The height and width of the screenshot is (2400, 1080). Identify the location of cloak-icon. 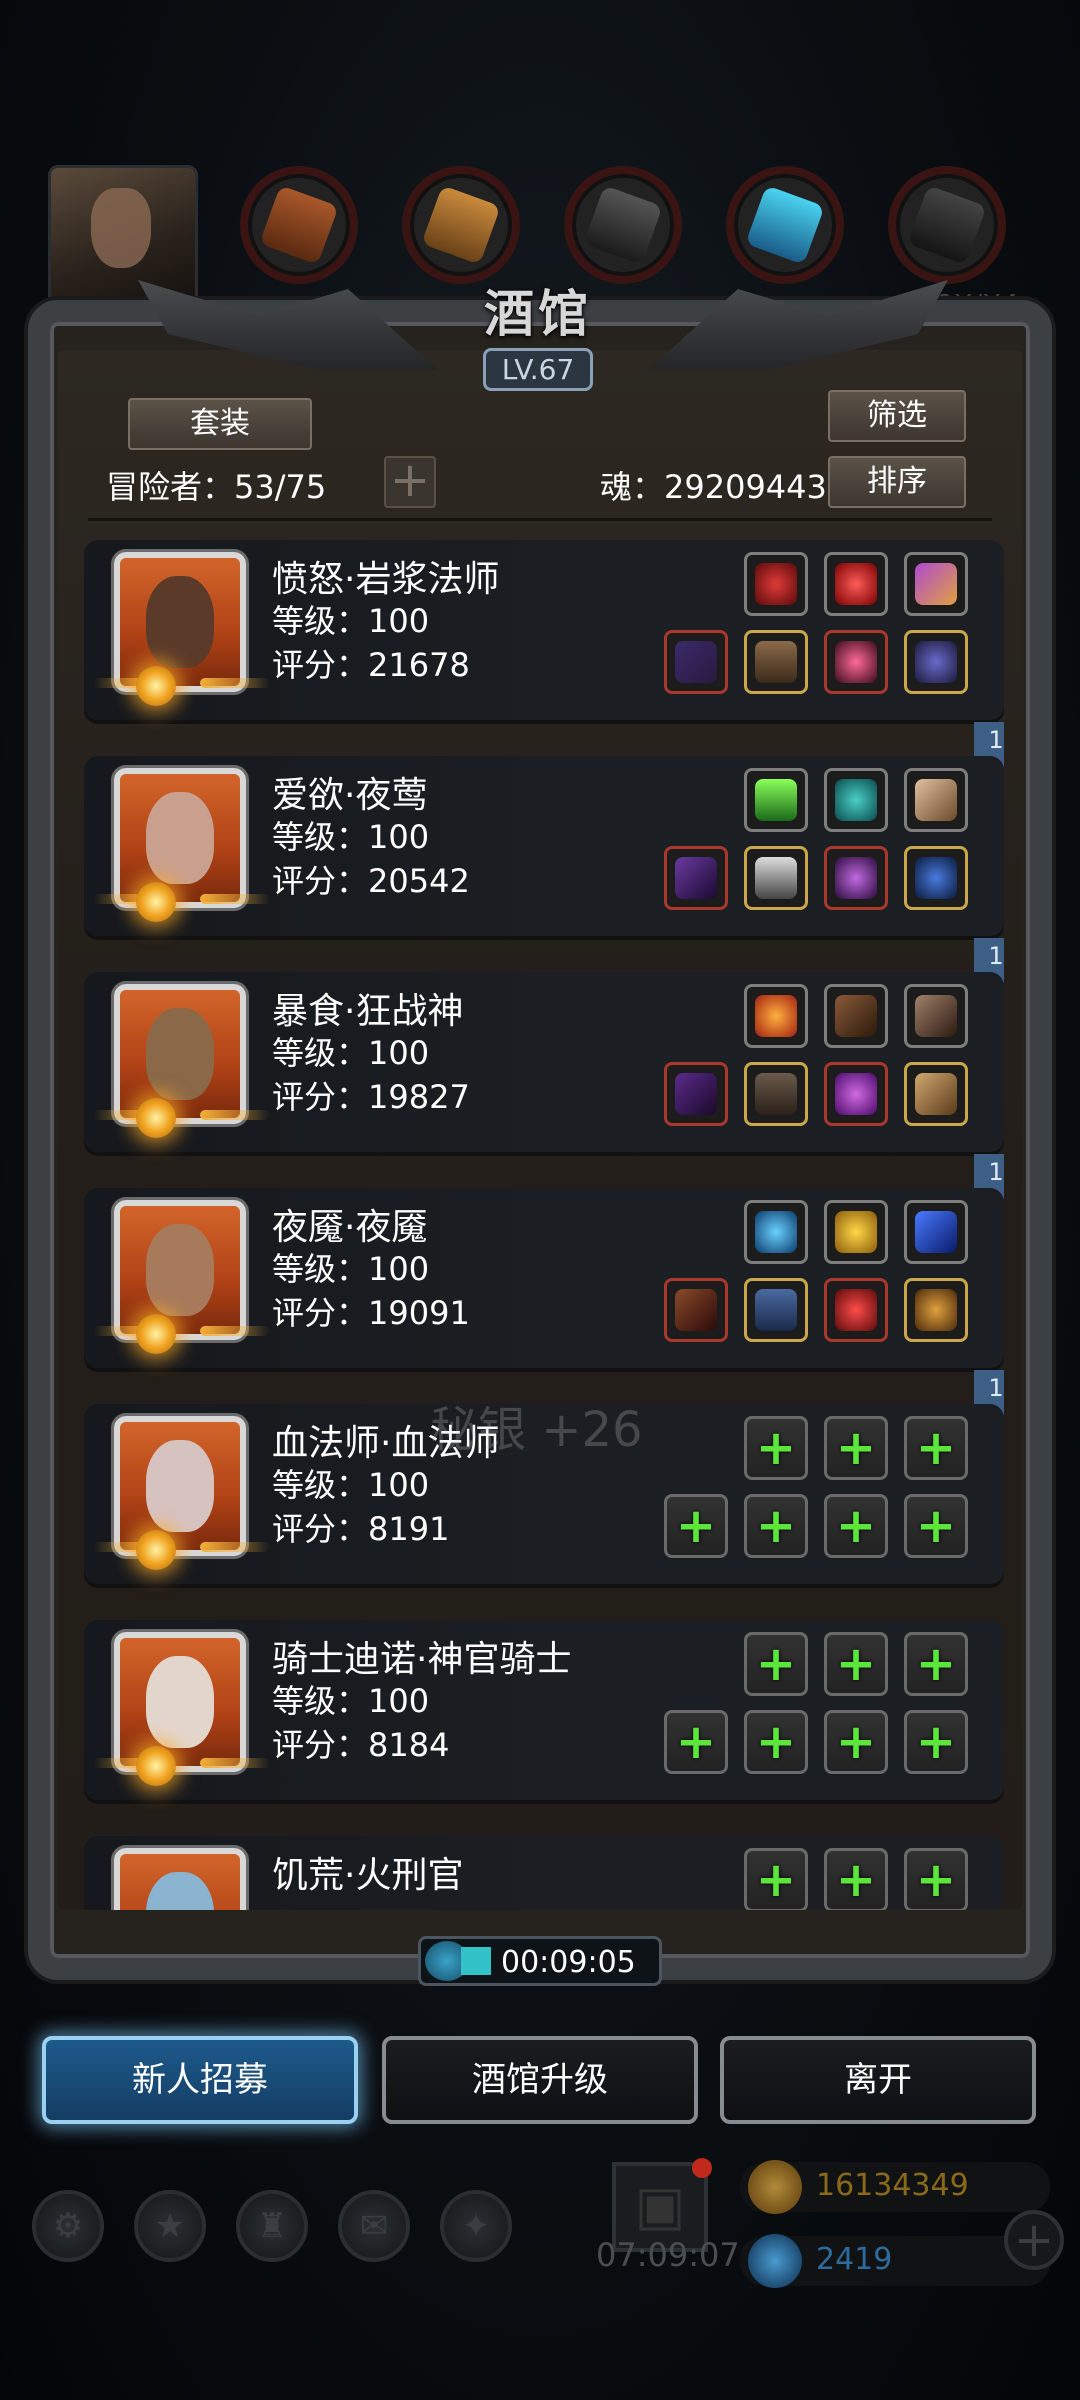
(776, 878).